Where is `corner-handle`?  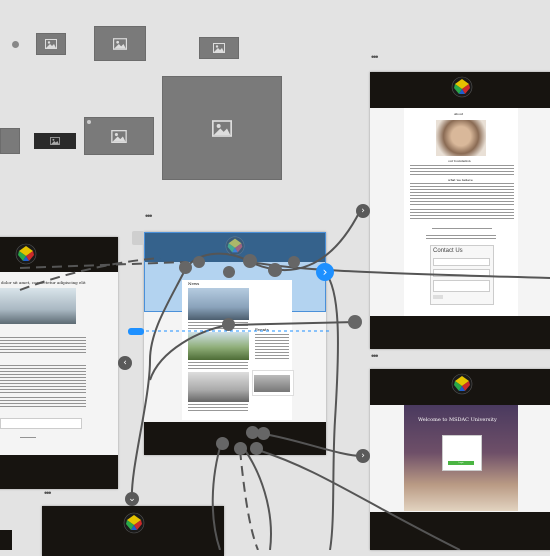
corner-handle is located at coordinates (138, 238).